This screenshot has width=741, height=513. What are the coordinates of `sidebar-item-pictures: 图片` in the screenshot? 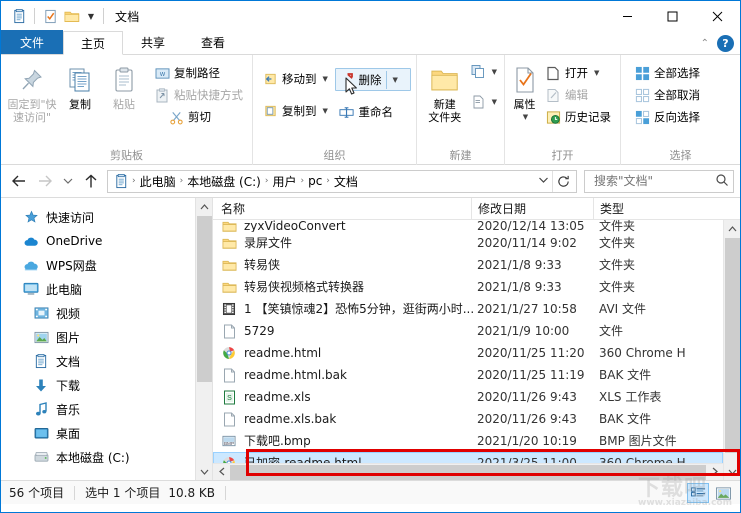 It's located at (106, 337).